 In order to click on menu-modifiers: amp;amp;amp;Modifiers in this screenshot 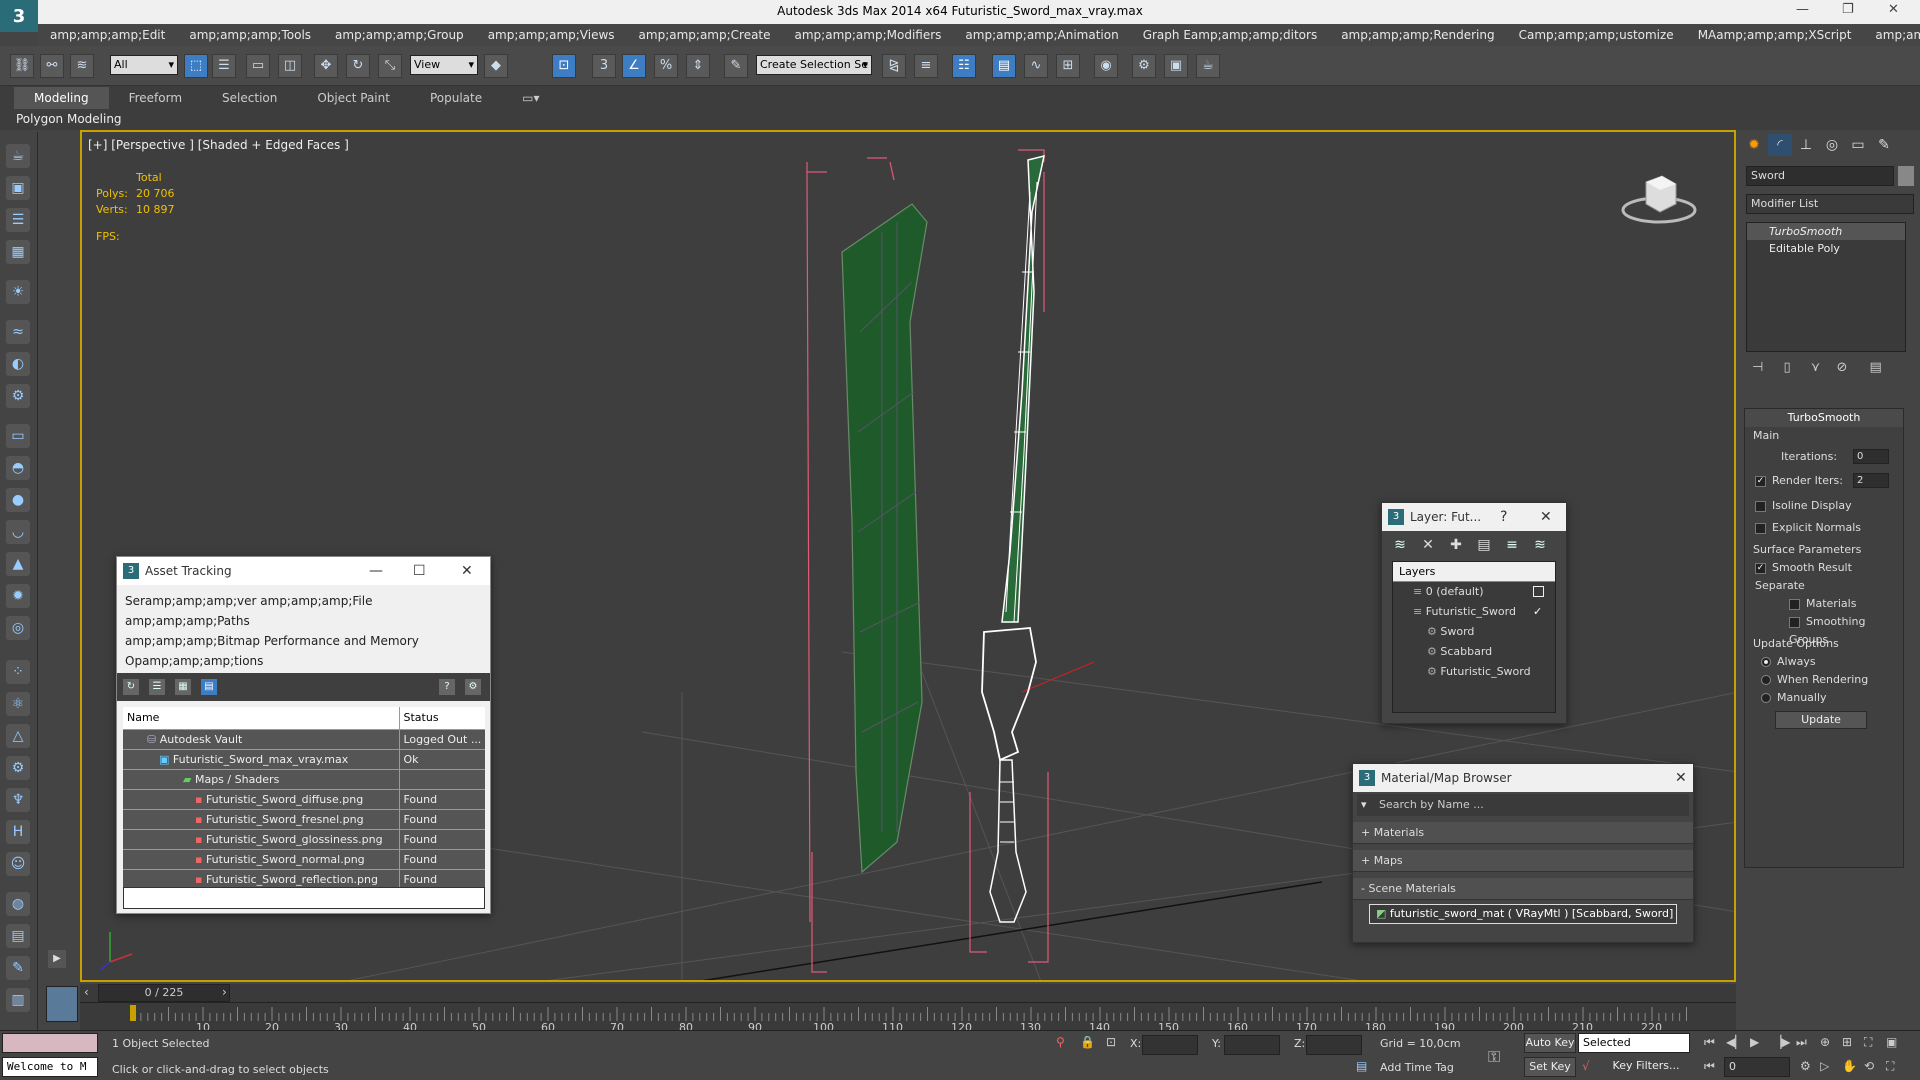, I will do `click(868, 35)`.